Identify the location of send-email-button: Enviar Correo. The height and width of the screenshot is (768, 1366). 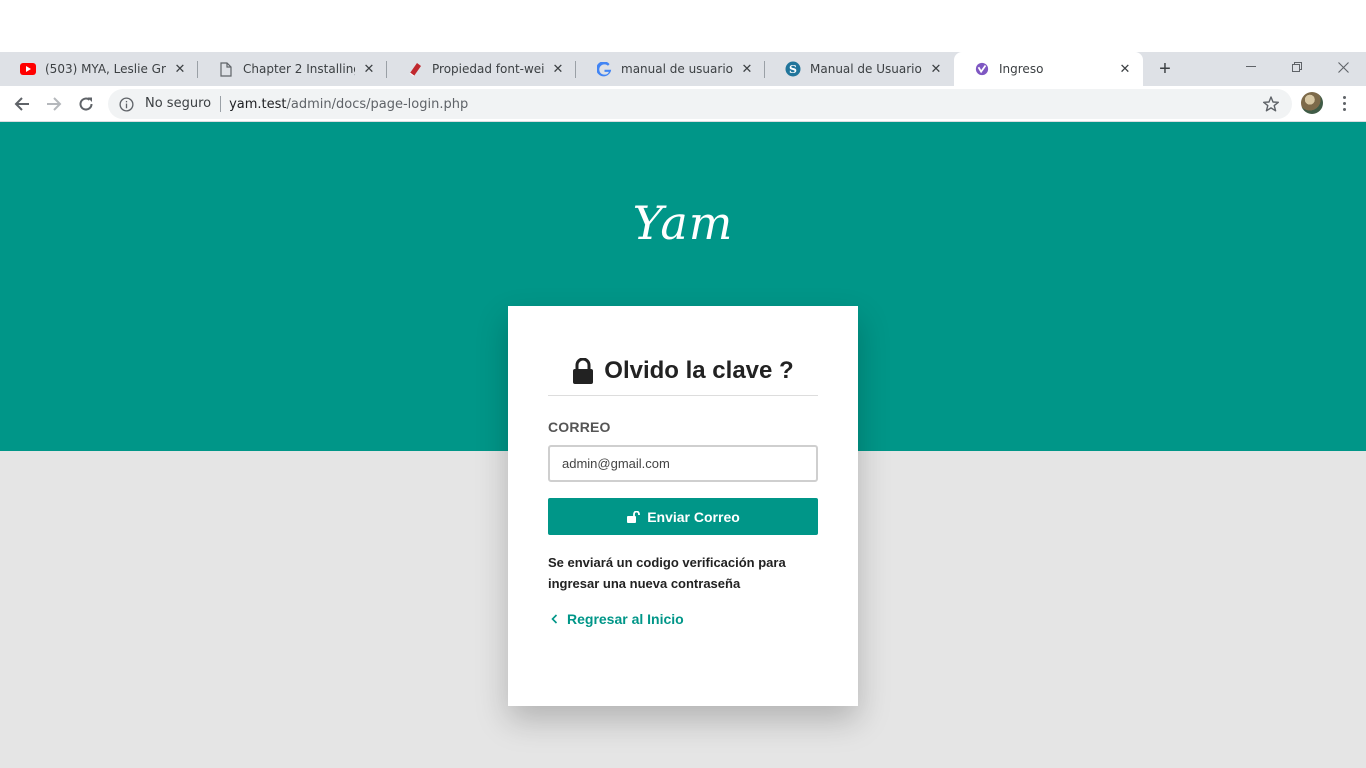
(683, 516).